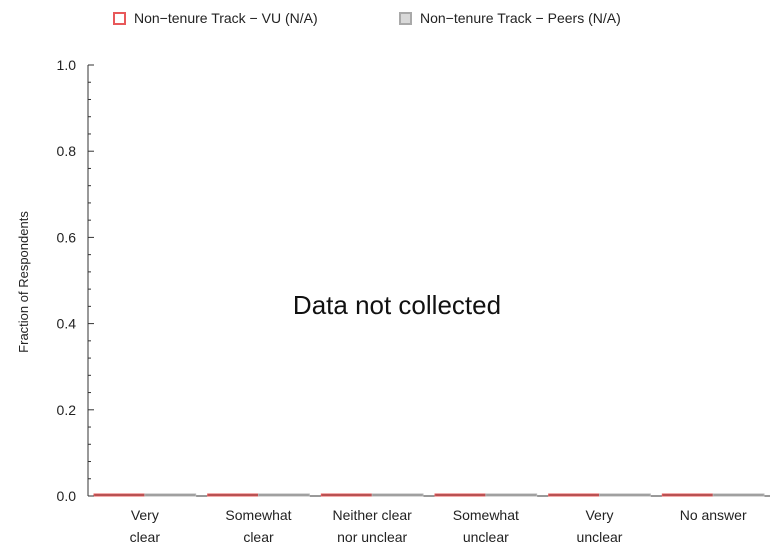 The width and height of the screenshot is (778, 549). I want to click on x-category-label: nor unclear, so click(372, 537).